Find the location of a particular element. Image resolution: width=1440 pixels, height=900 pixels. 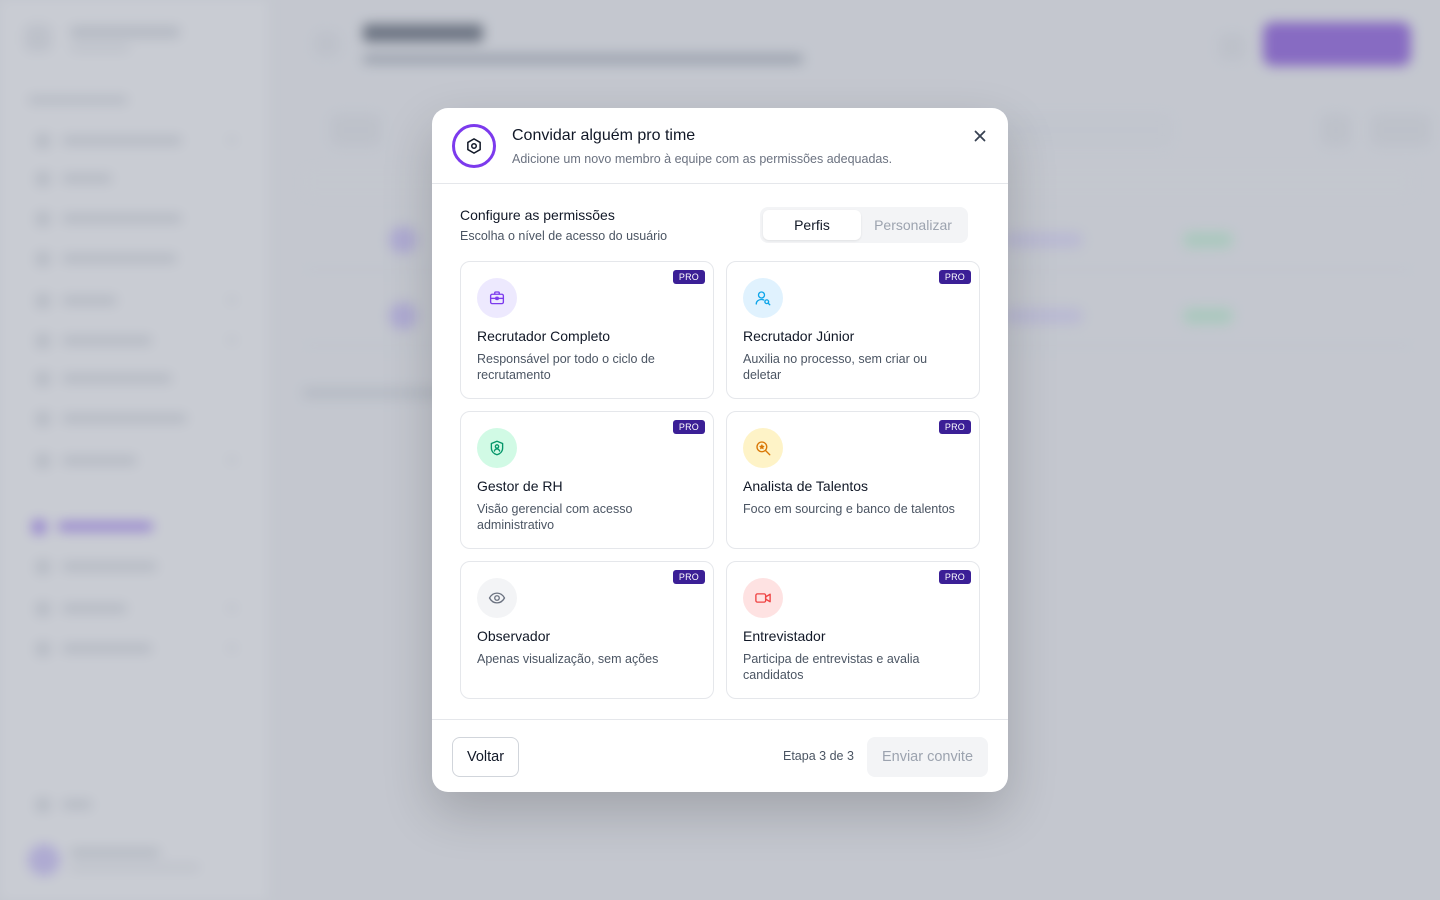

send-invite-button: Enviar convite is located at coordinates (927, 757).